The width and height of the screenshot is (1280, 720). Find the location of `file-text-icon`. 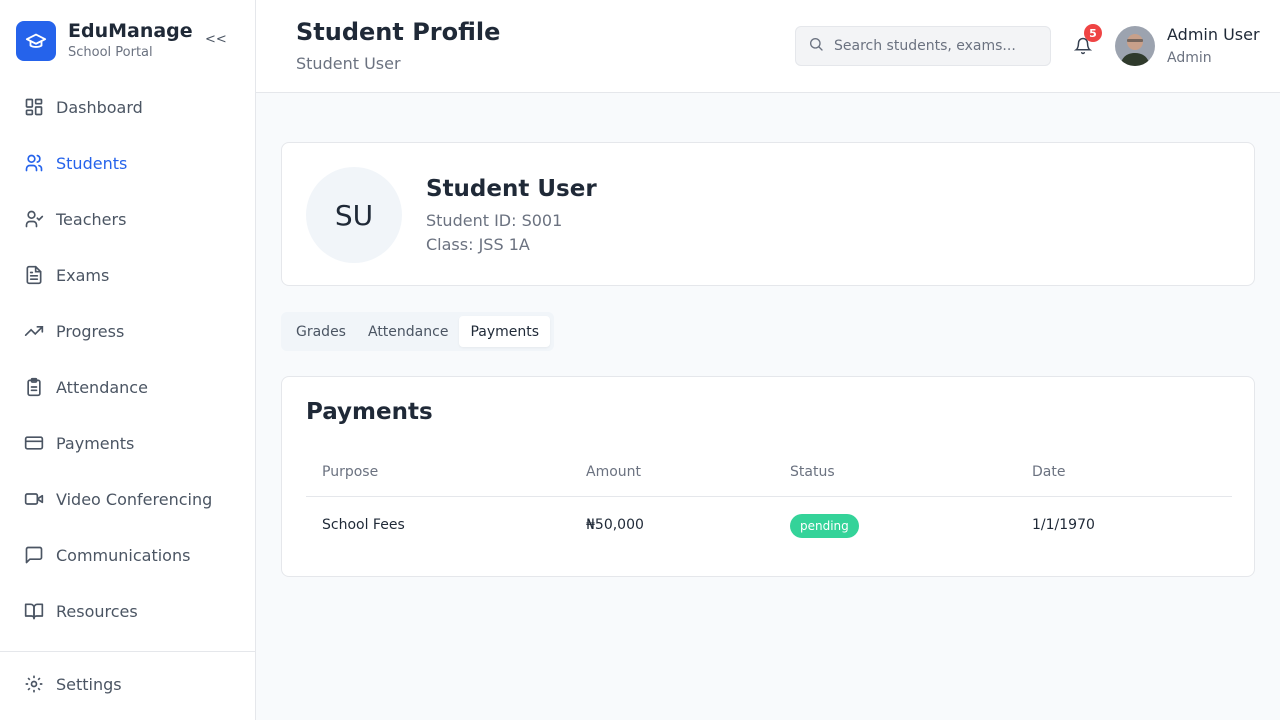

file-text-icon is located at coordinates (34, 275).